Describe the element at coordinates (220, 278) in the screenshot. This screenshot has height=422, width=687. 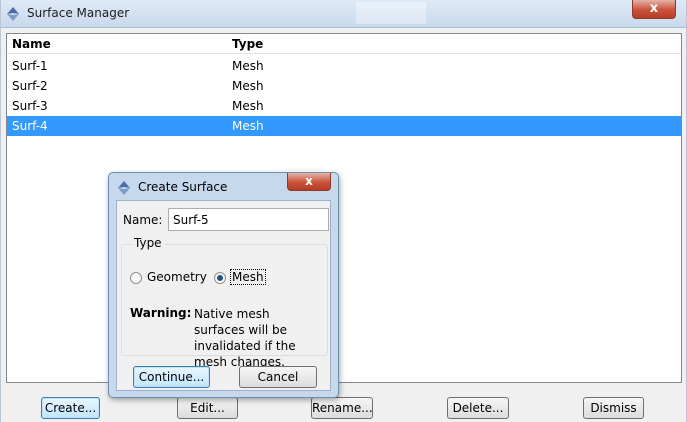
I see `mesh-radio` at that location.